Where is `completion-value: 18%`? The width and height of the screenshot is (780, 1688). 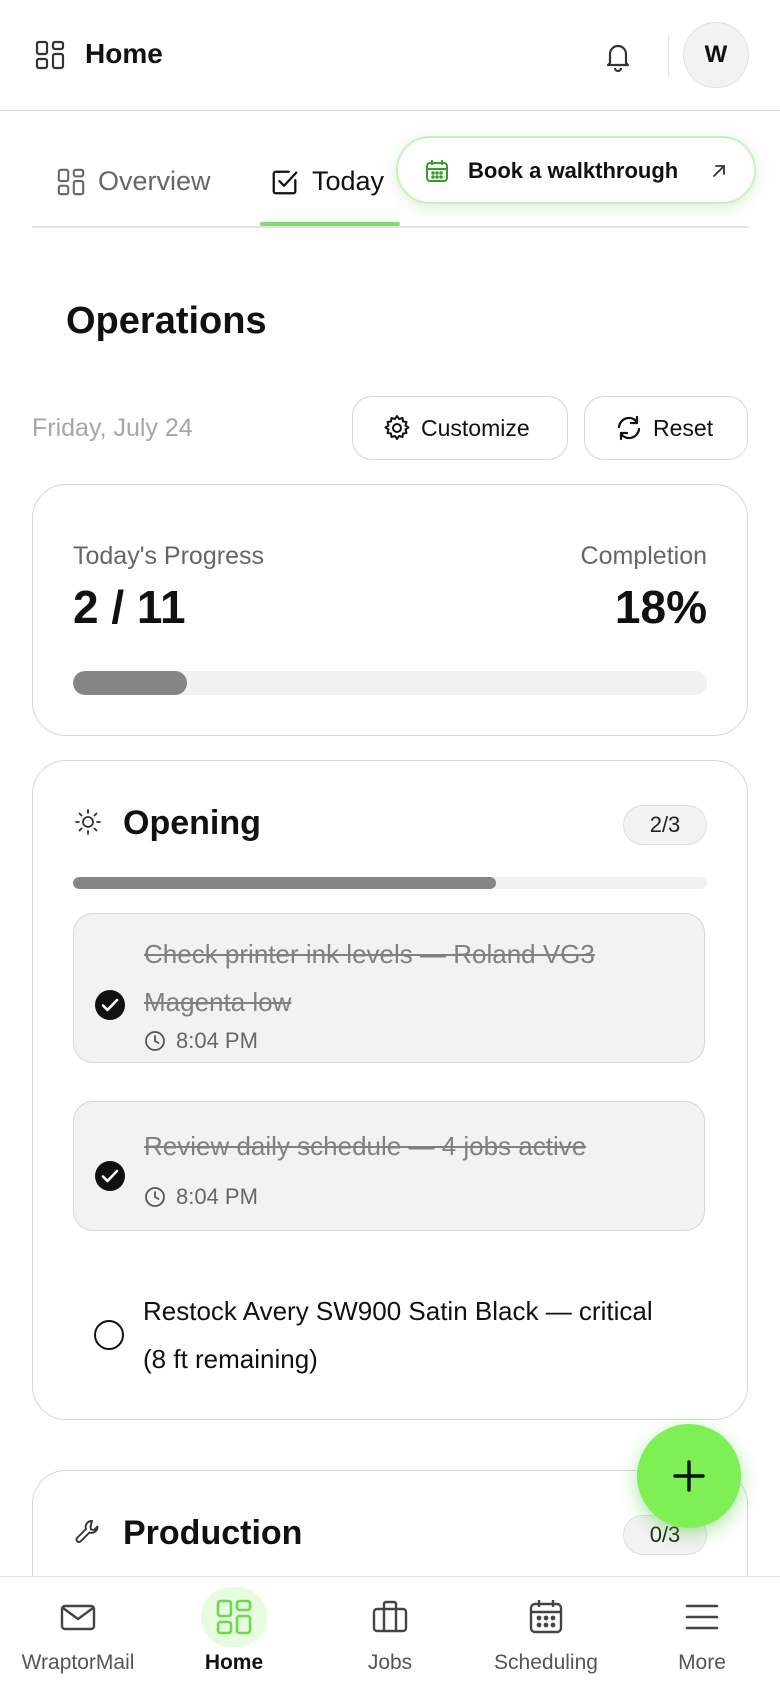
completion-value: 18% is located at coordinates (660, 607).